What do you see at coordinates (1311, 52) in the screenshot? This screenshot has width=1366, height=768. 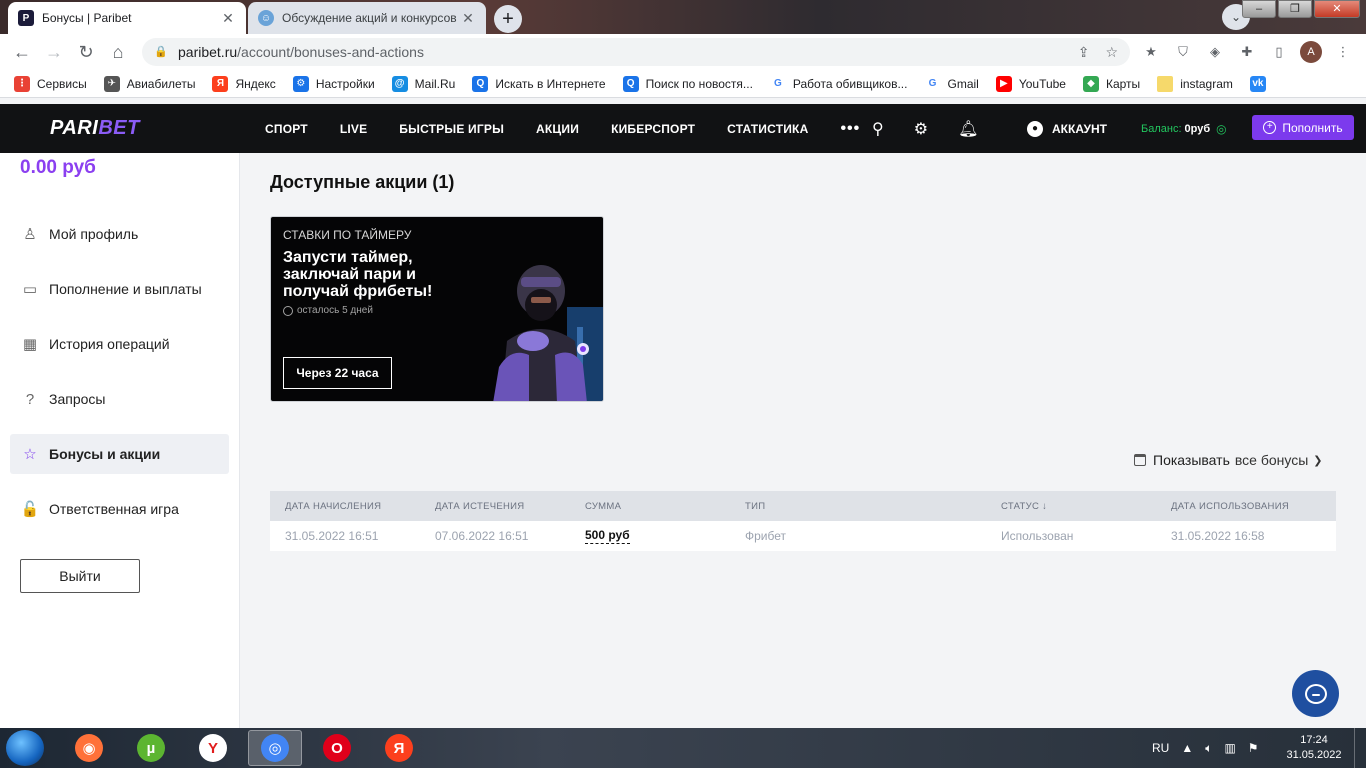 I see `profile-avatar: A` at bounding box center [1311, 52].